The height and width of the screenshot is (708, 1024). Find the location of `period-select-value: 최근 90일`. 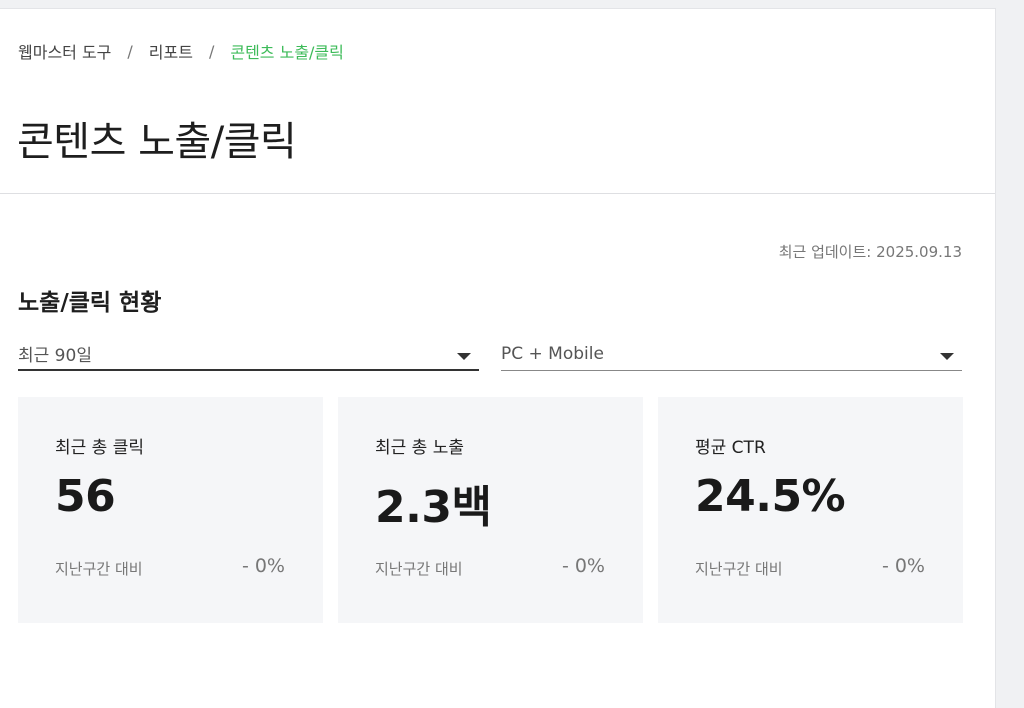

period-select-value: 최근 90일 is located at coordinates (55, 355).